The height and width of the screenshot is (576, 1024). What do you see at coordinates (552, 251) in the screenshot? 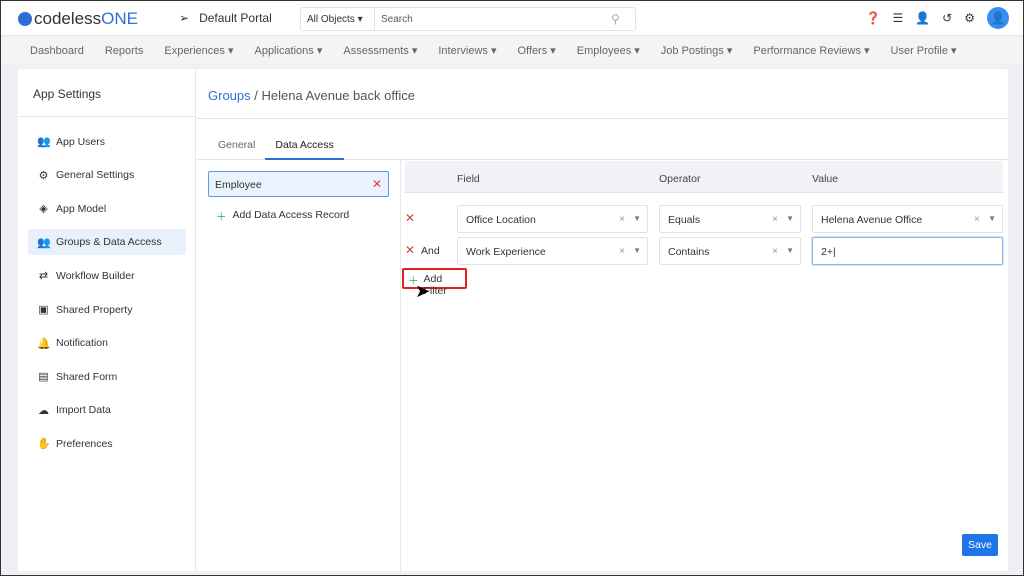
I see `field-select: Work Experience × ▼` at bounding box center [552, 251].